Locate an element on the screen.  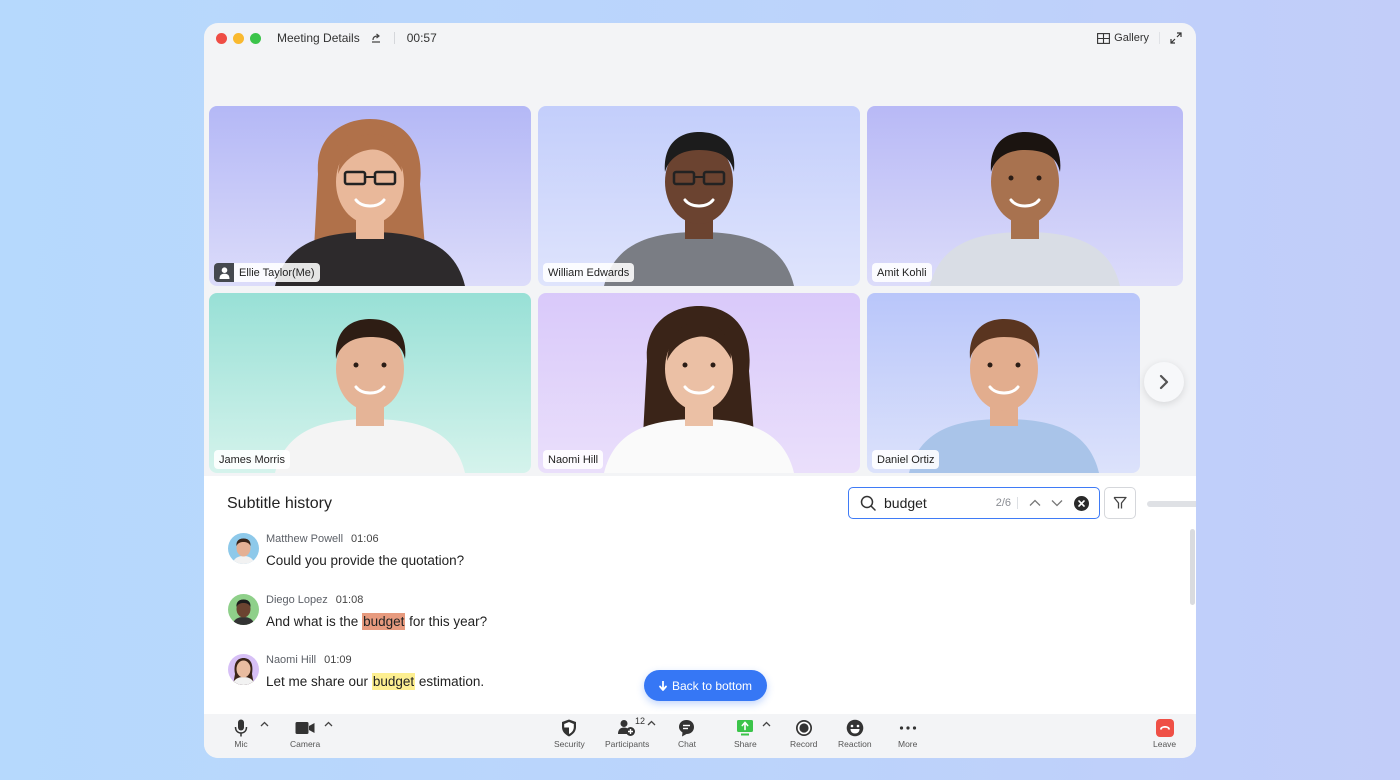
gallery-view-button: Gallery is located at coordinates (1123, 38).